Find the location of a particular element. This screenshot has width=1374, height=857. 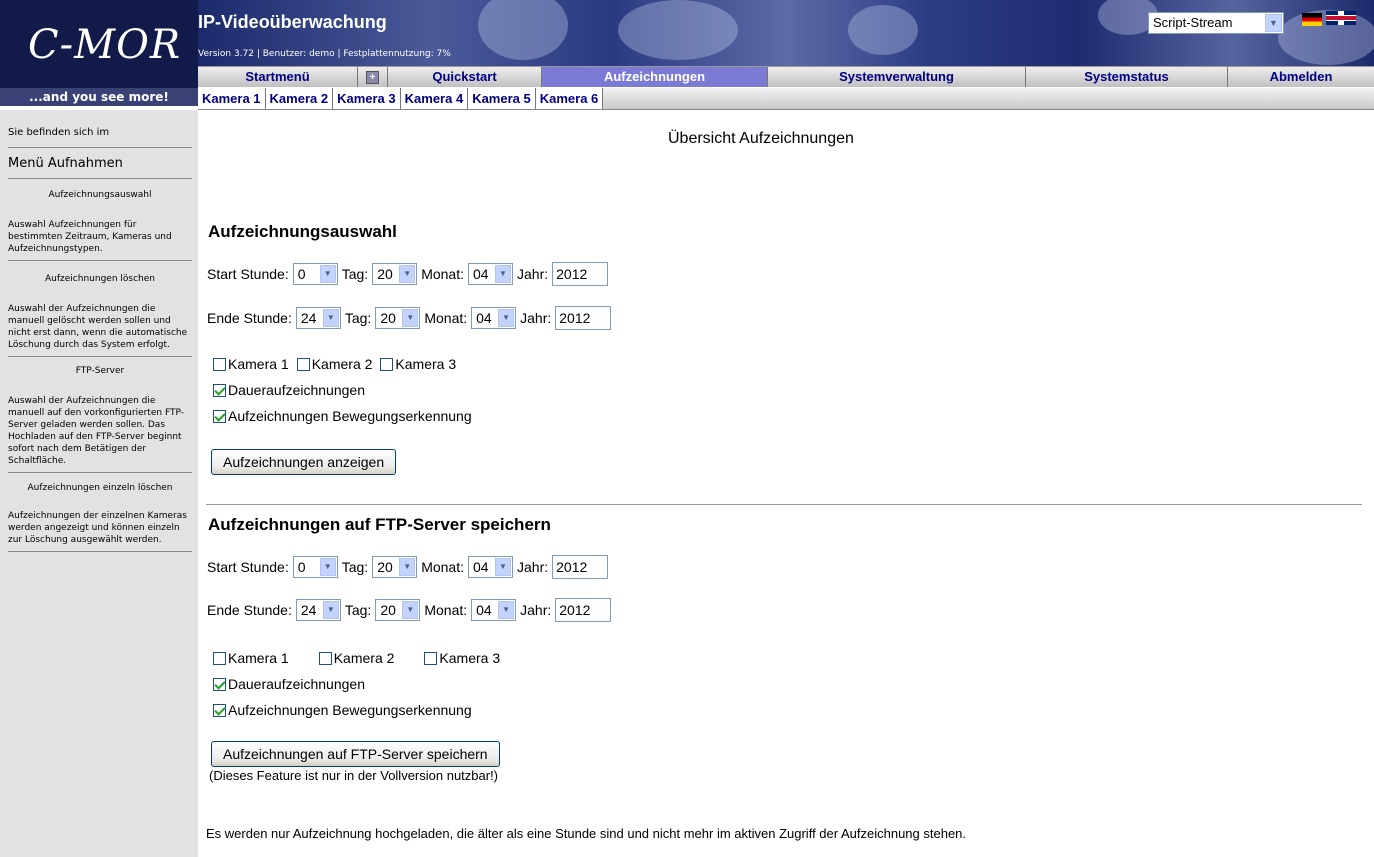

day-label: Tag: is located at coordinates (355, 274).